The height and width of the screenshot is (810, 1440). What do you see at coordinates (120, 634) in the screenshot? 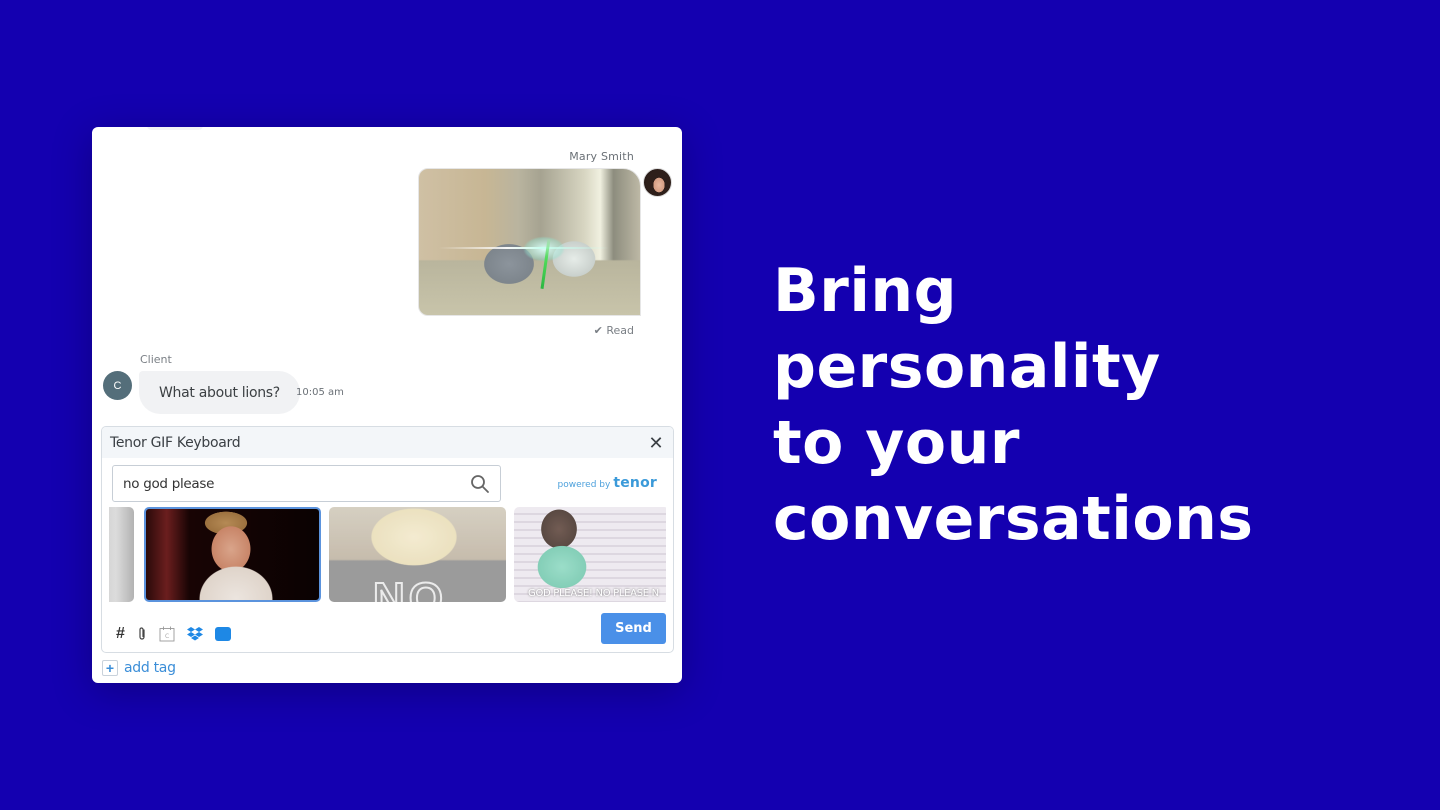
I see `hashtag-icon: #` at bounding box center [120, 634].